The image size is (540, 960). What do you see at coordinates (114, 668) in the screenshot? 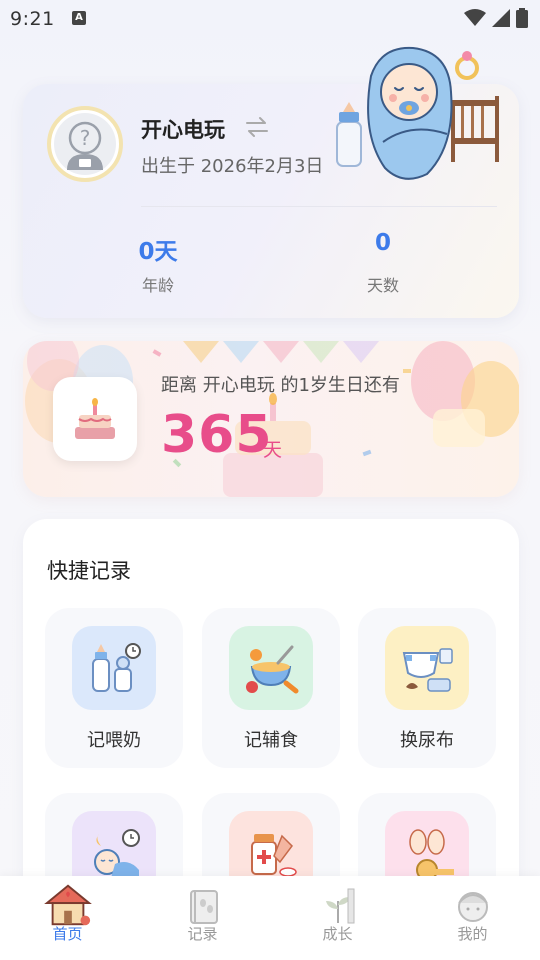
I see `feeding-icon` at bounding box center [114, 668].